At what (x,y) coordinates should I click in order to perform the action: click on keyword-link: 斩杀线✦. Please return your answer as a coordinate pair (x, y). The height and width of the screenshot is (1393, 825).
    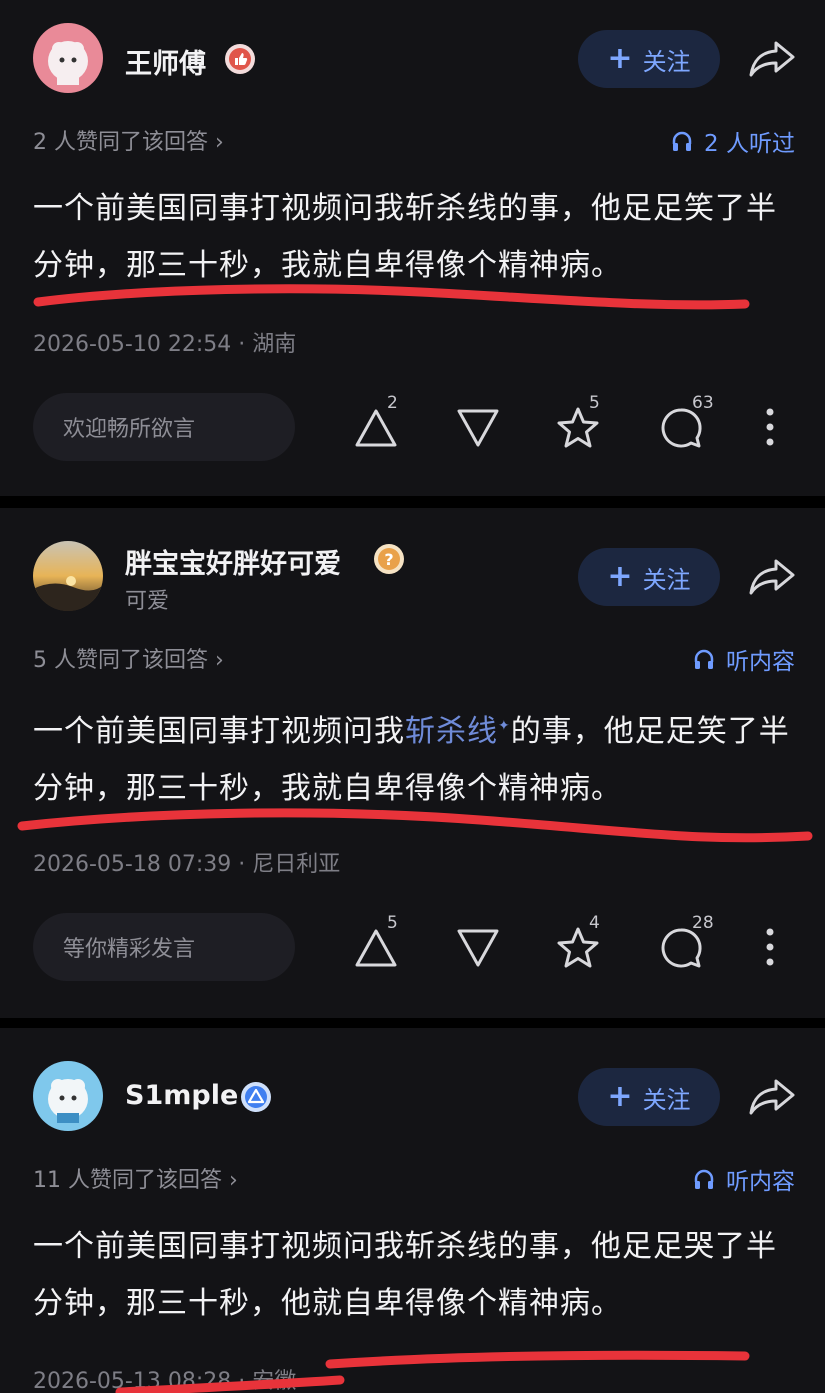
    Looking at the image, I should click on (458, 731).